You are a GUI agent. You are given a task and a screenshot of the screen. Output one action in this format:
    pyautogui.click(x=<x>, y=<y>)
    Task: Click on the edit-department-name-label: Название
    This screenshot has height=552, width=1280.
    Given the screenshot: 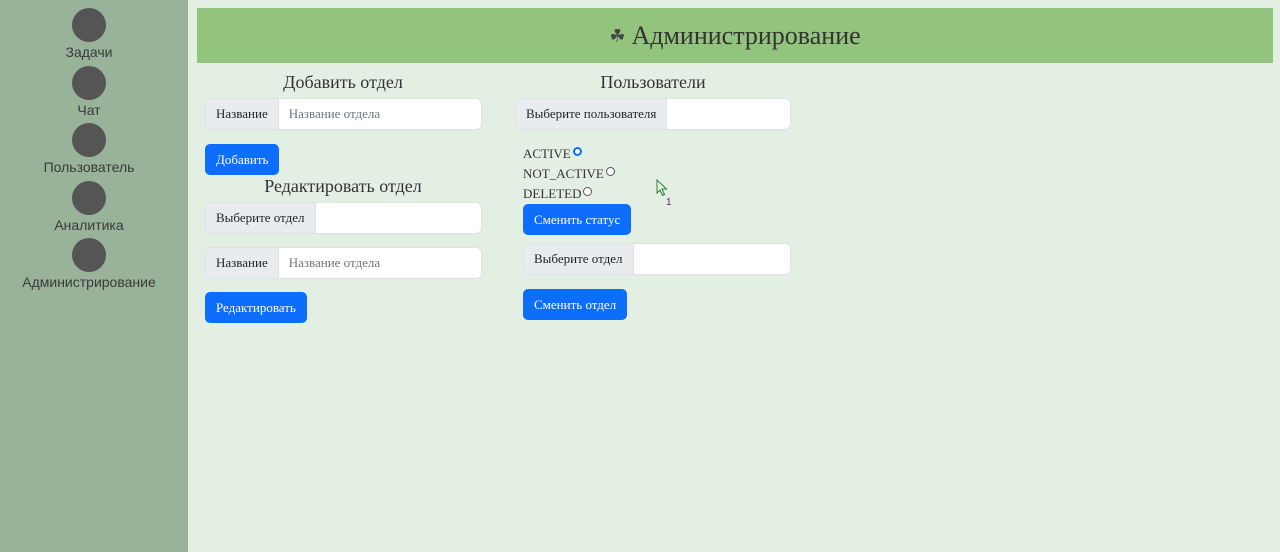 What is the action you would take?
    pyautogui.click(x=242, y=263)
    